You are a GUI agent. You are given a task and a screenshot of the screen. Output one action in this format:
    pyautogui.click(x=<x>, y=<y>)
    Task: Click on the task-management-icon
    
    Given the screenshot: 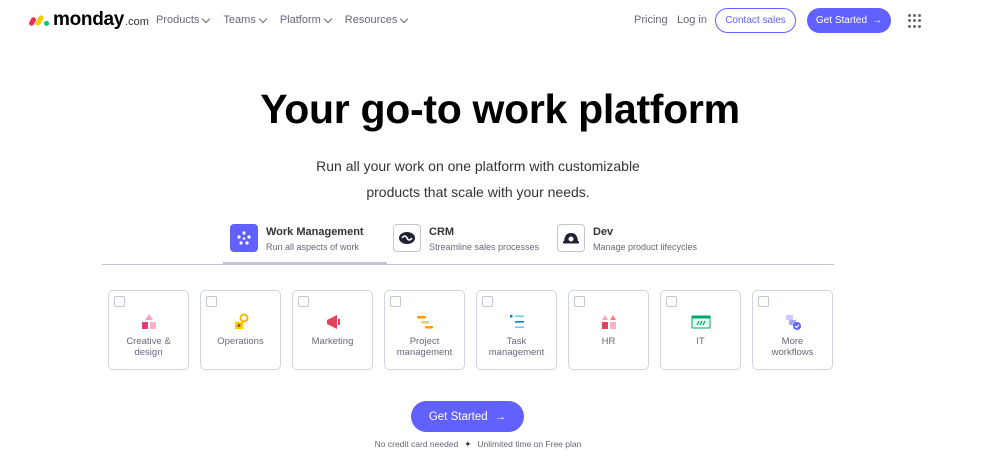 What is the action you would take?
    pyautogui.click(x=516, y=322)
    